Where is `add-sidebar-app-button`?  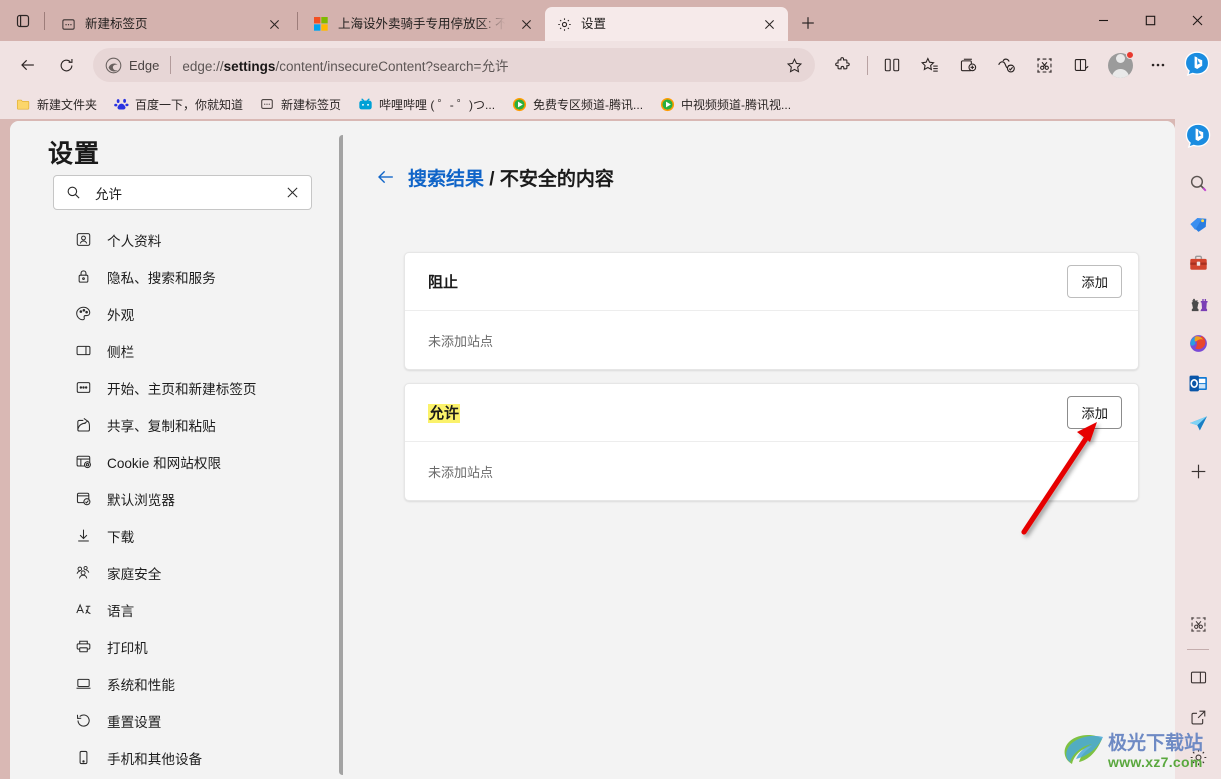 add-sidebar-app-button is located at coordinates (1198, 471).